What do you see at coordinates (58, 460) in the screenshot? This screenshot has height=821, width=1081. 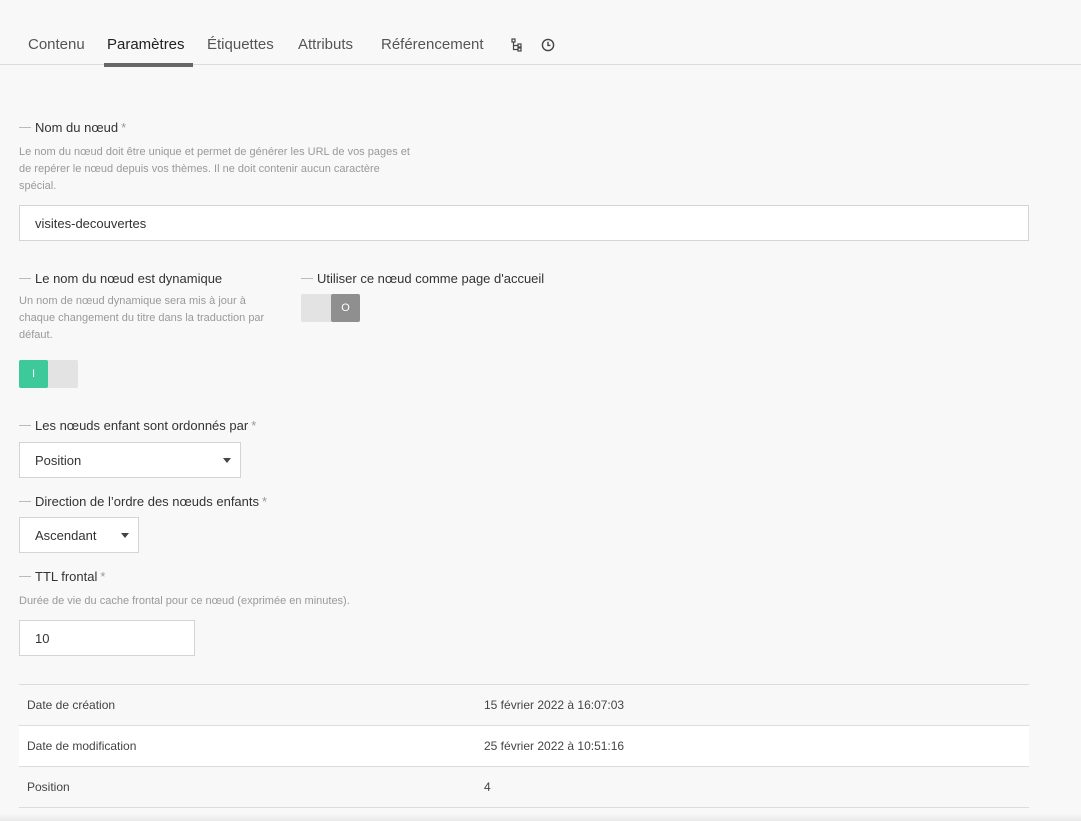 I see `children-order-value: Position` at bounding box center [58, 460].